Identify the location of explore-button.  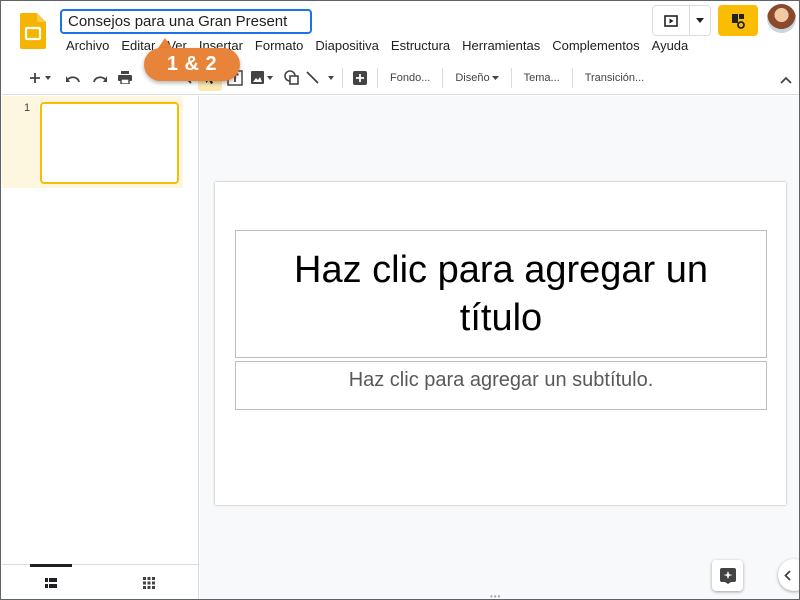
(727, 575).